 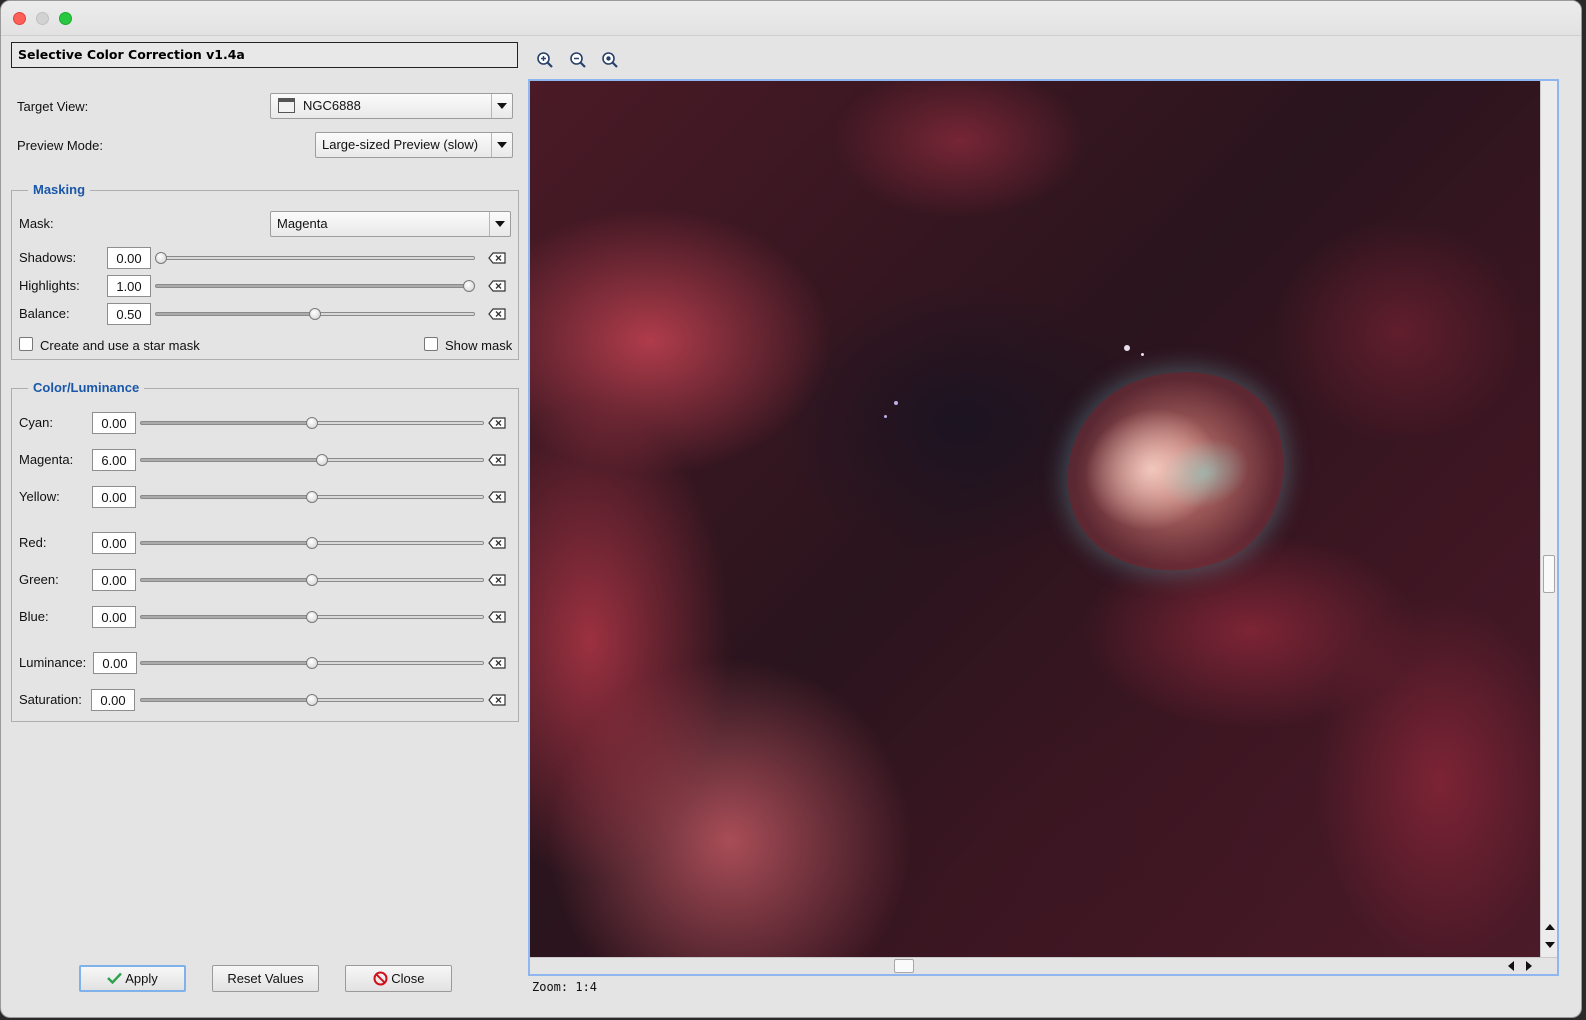 I want to click on preview-mode-combo: Large-sized Preview (slow), so click(x=414, y=145).